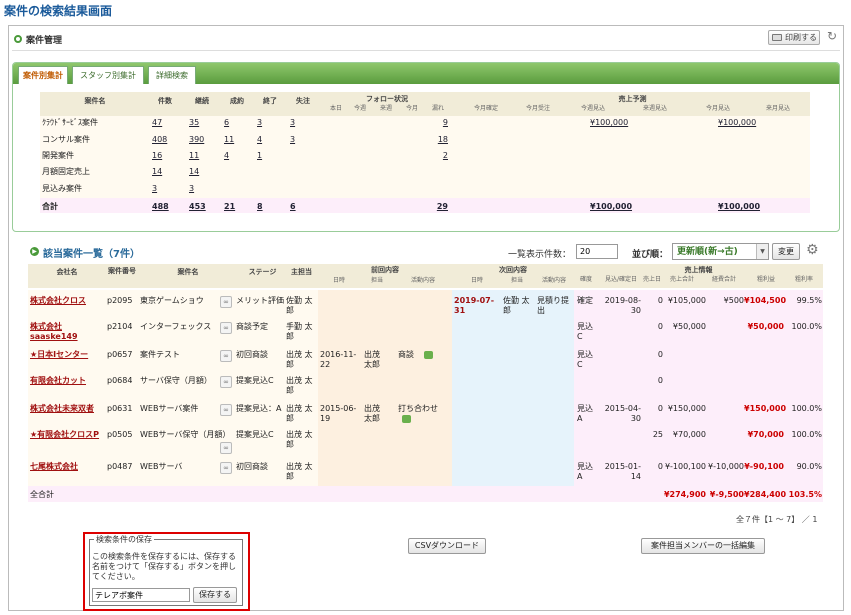  I want to click on summary-header-follow: フォロー状況, so click(387, 99).